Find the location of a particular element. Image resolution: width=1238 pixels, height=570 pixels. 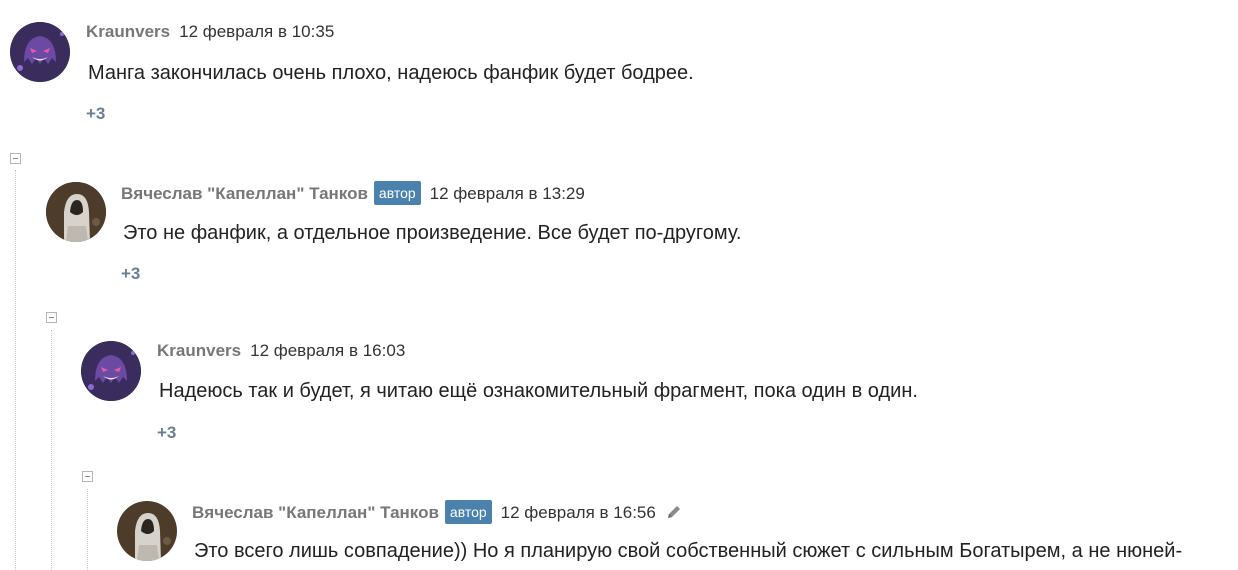

comment-meta: Kraunvers 12 февраля в 10:35 is located at coordinates (210, 32).